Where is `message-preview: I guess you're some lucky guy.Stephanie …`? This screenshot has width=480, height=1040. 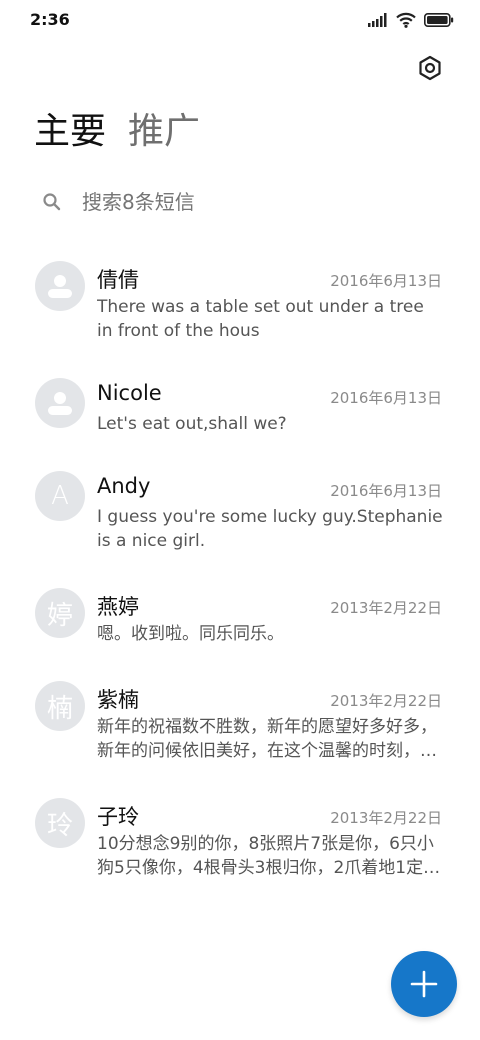
message-preview: I guess you're some lucky guy.Stephanie … is located at coordinates (270, 529).